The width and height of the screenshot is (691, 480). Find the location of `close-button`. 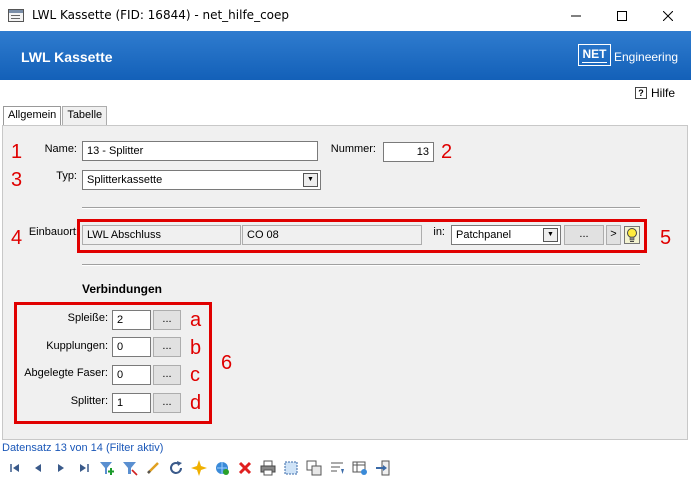

close-button is located at coordinates (668, 15).